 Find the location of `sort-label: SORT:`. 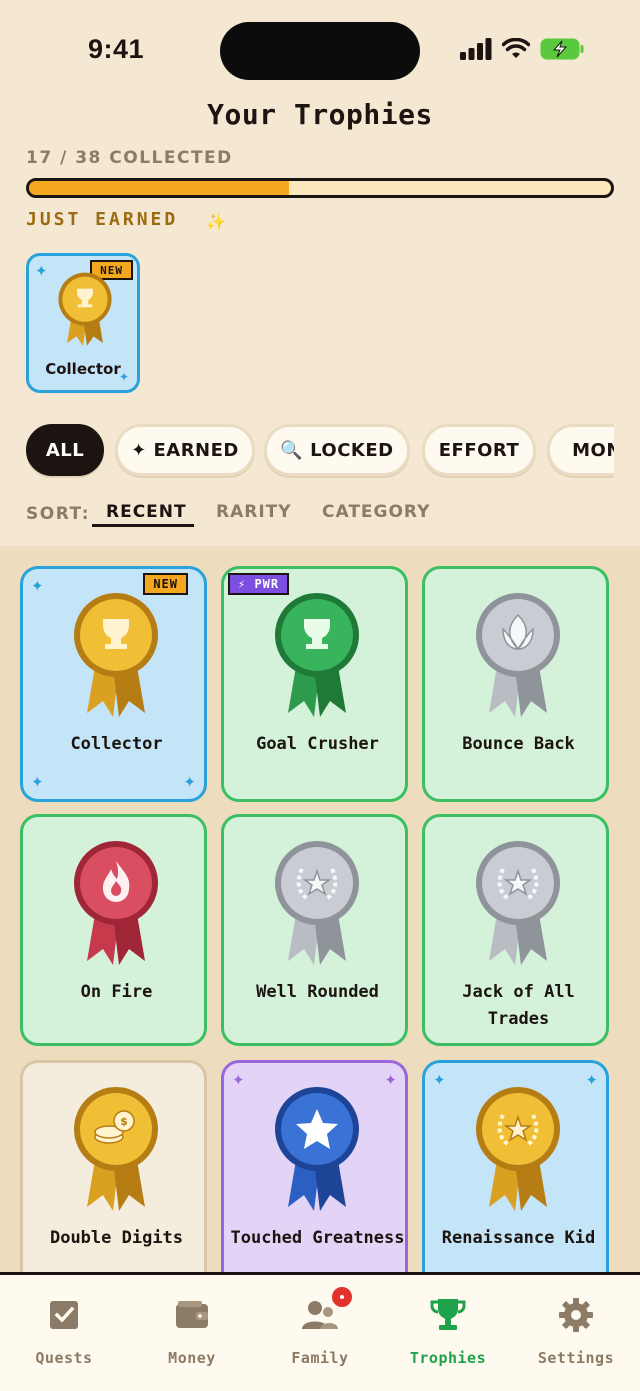

sort-label: SORT: is located at coordinates (58, 514).